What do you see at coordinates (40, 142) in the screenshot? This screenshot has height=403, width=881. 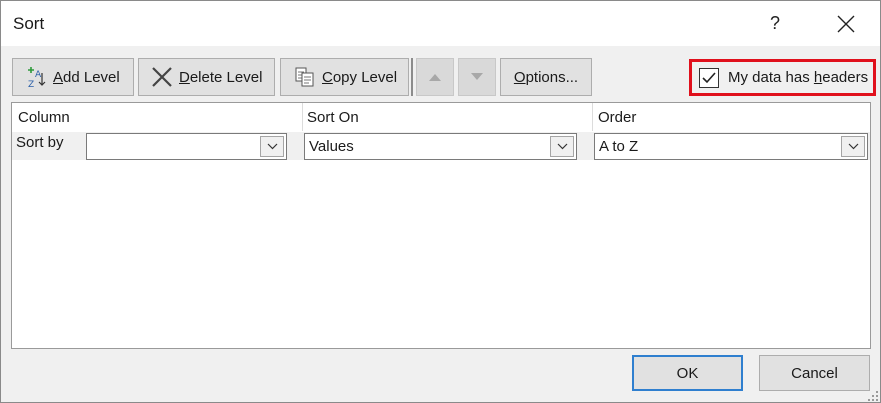 I see `sort-by-label: Sort by` at bounding box center [40, 142].